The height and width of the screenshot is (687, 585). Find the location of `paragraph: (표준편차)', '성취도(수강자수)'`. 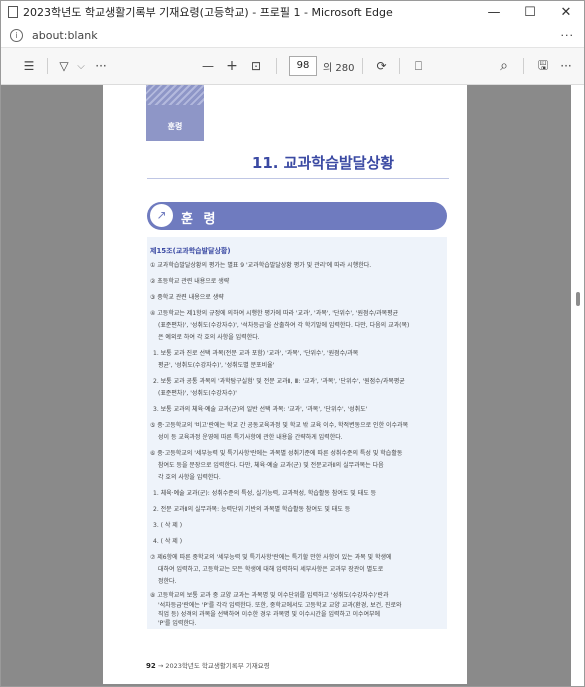

paragraph: (표준편차)', '성취도(수강자수)' is located at coordinates (197, 393).